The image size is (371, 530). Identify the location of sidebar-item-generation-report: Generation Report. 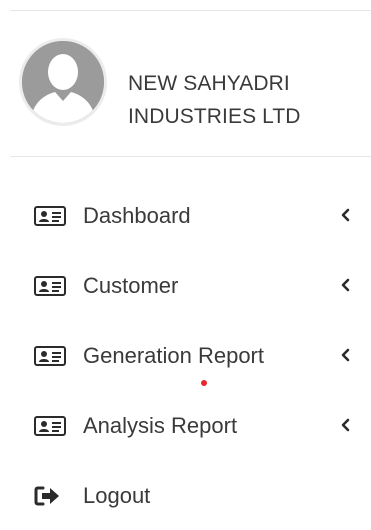
(185, 355).